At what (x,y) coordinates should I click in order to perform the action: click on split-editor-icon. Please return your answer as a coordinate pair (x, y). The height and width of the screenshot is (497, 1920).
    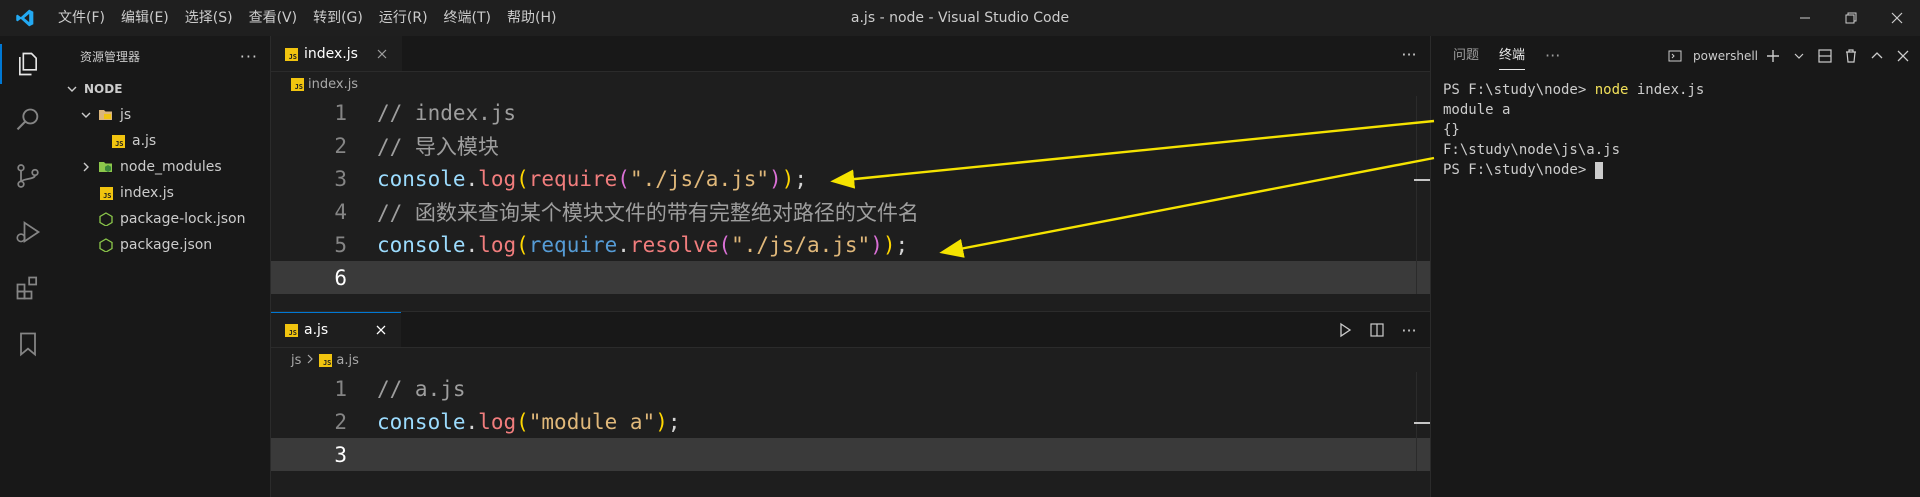
    Looking at the image, I should click on (1377, 330).